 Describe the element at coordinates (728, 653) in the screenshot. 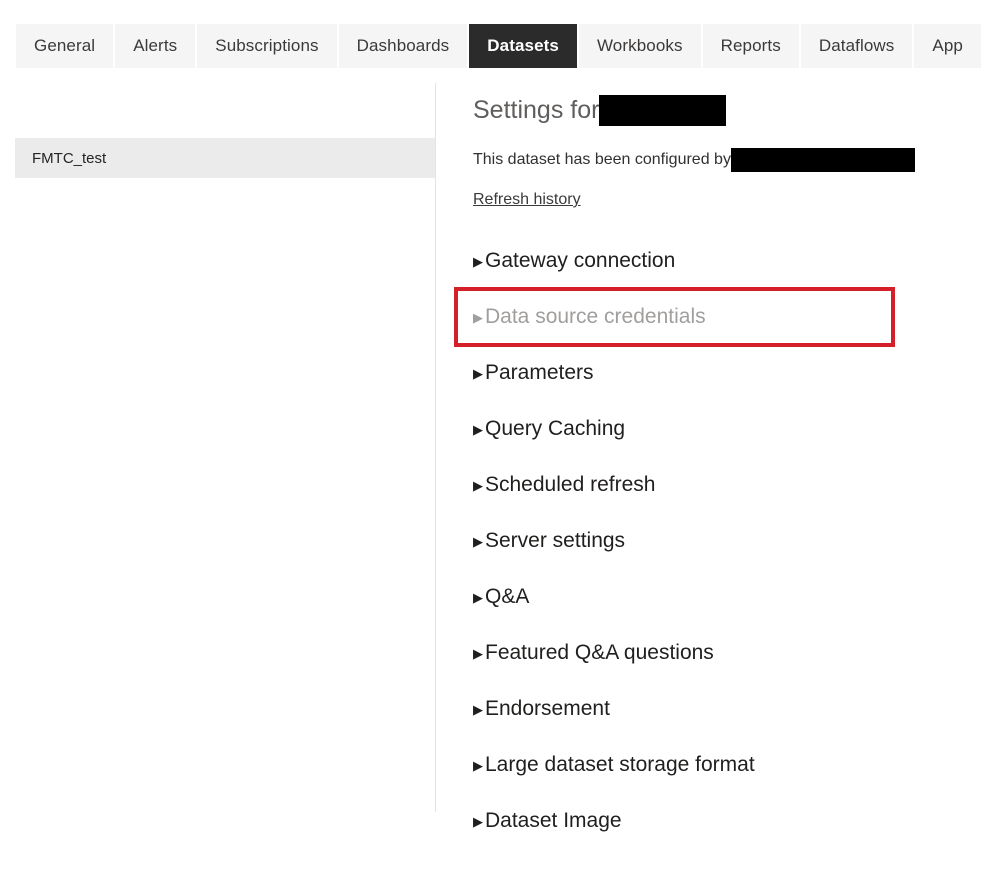

I see `section-featured-q-a-questions: ▶ Featured Q&A questions` at that location.